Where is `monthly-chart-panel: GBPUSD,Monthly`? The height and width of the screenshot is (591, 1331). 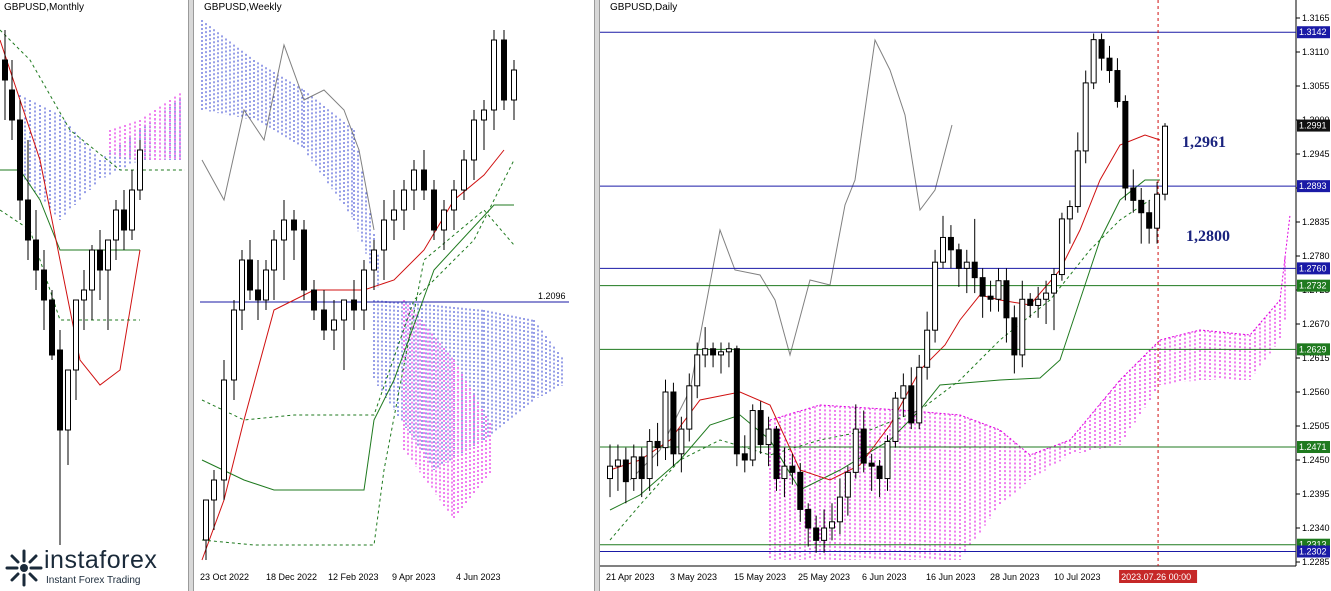
monthly-chart-panel: GBPUSD,Monthly is located at coordinates (94, 295).